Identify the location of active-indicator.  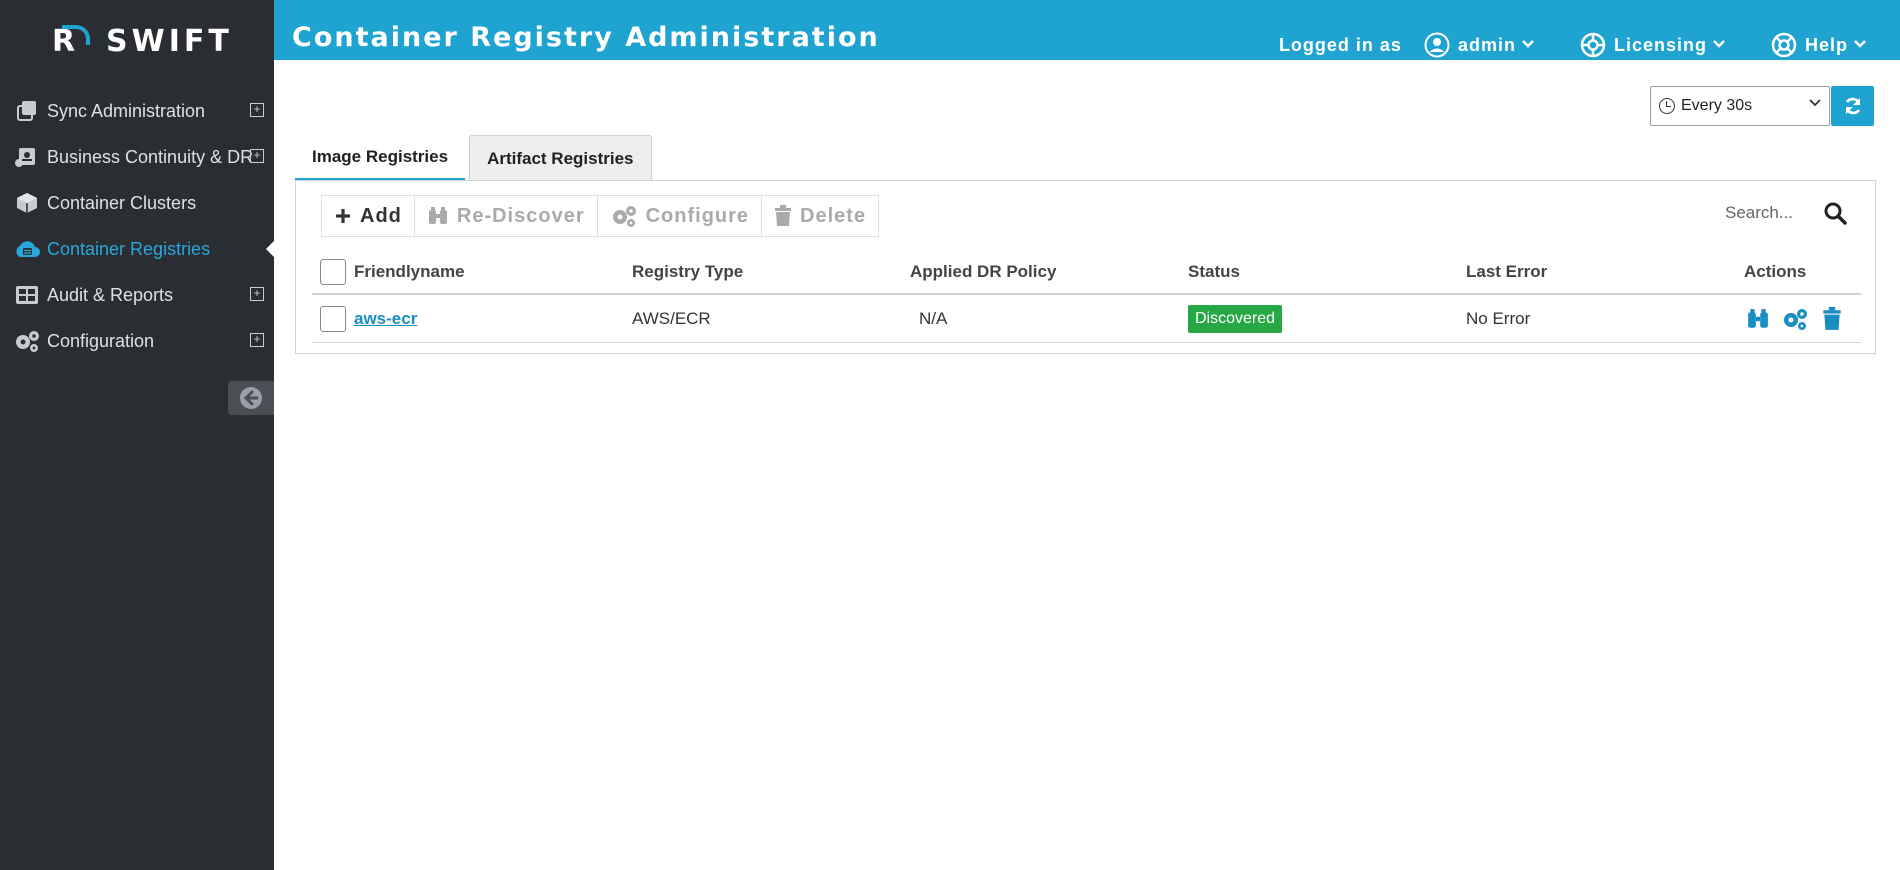
(270, 249).